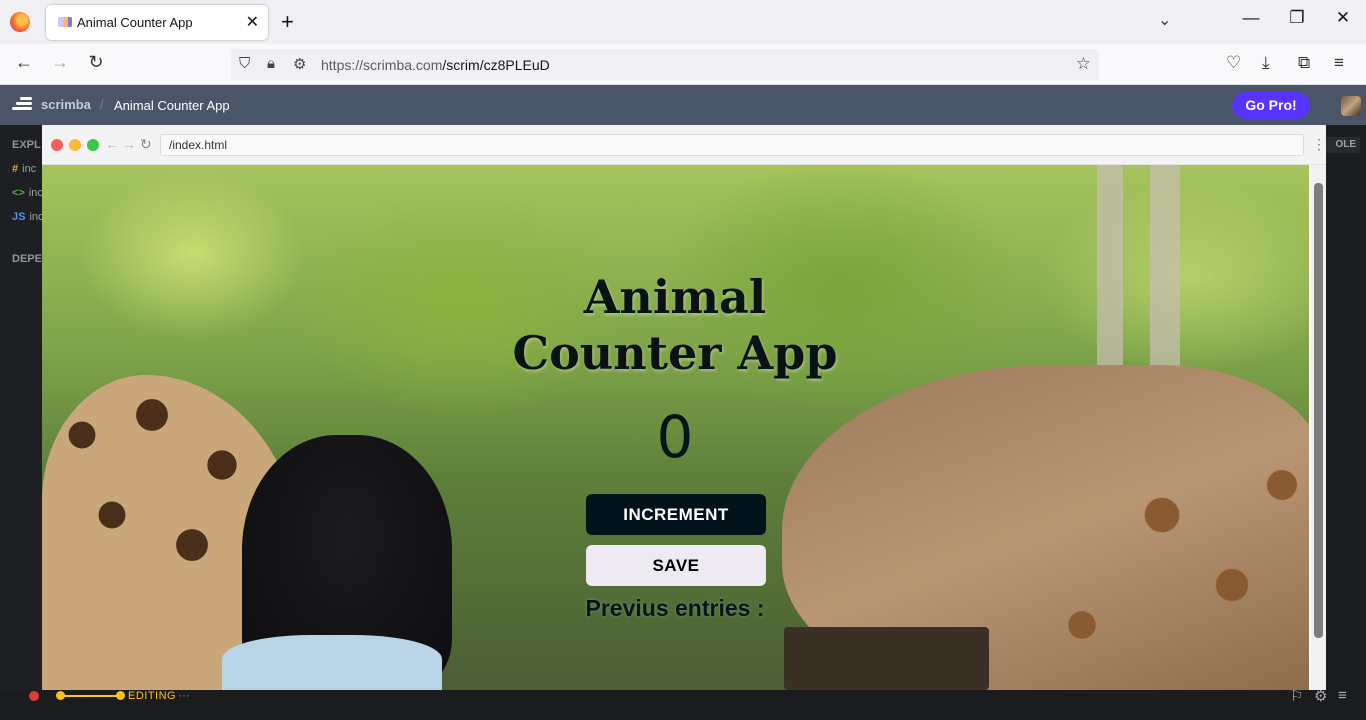  What do you see at coordinates (22, 104) in the screenshot?
I see `scrimba-logo-icon` at bounding box center [22, 104].